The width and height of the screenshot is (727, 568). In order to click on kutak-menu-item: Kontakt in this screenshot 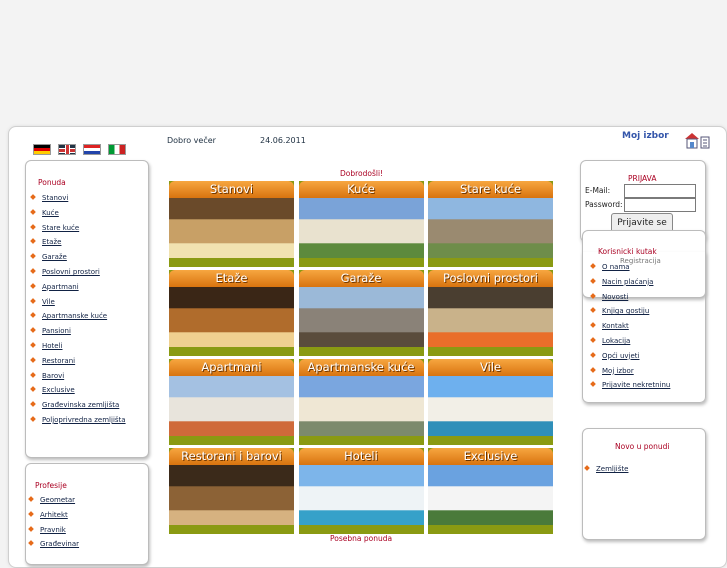, I will do `click(630, 328)`.